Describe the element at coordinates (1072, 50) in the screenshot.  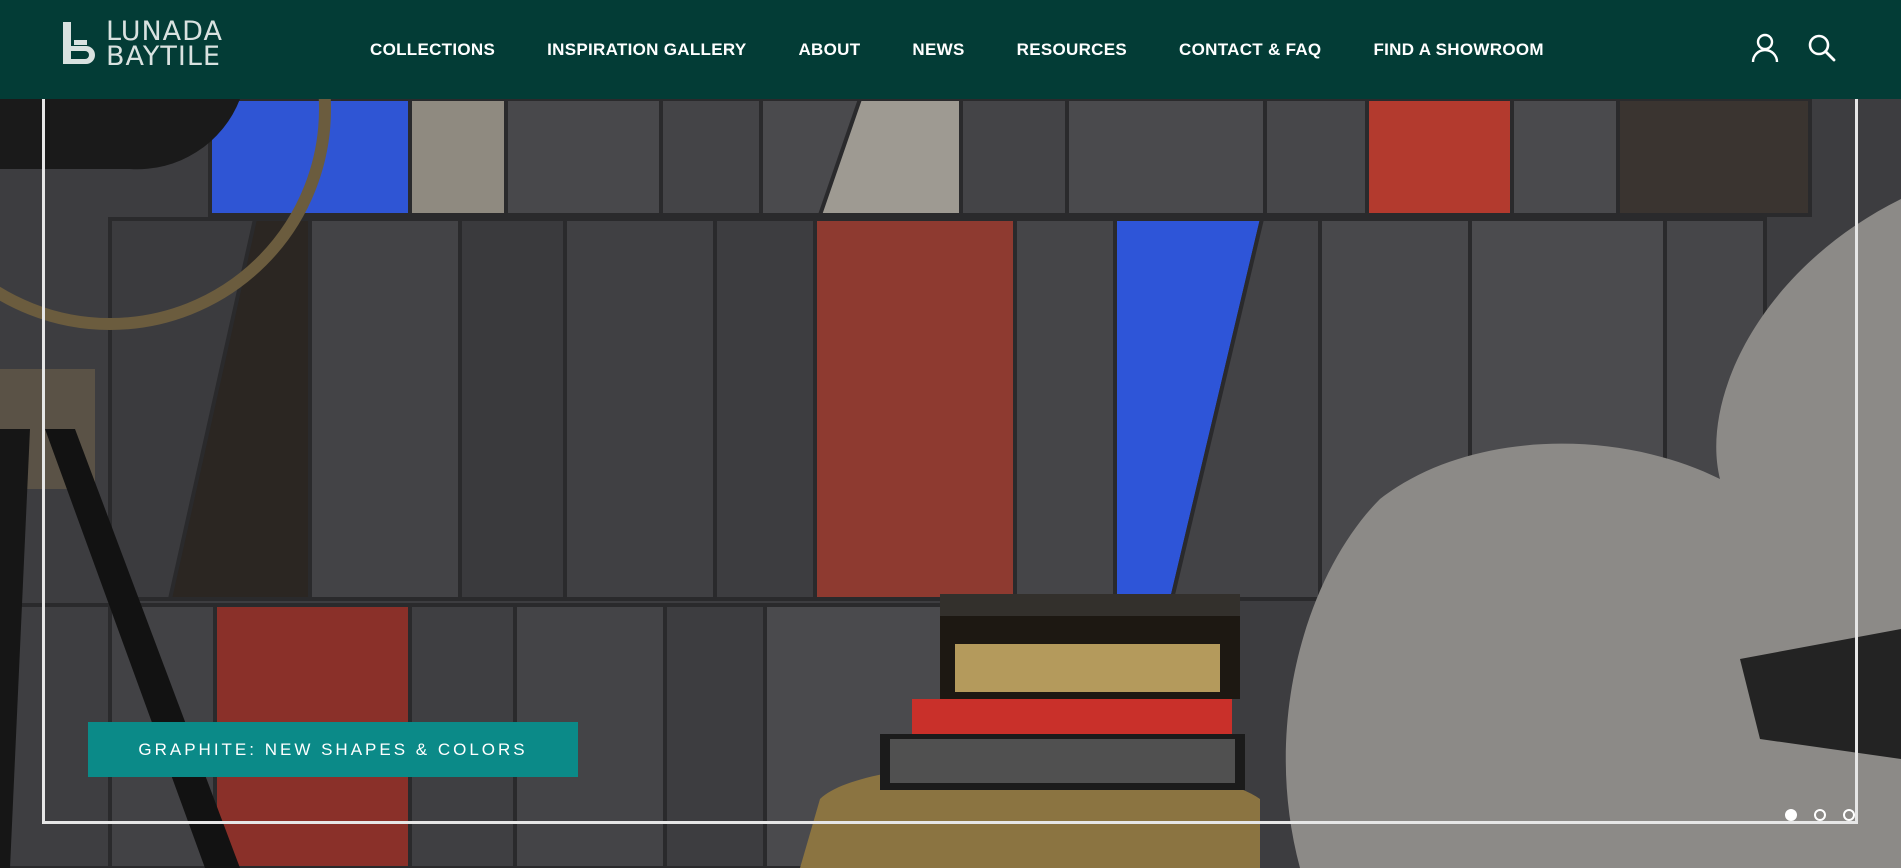
I see `nav-resources: RESOURCES` at that location.